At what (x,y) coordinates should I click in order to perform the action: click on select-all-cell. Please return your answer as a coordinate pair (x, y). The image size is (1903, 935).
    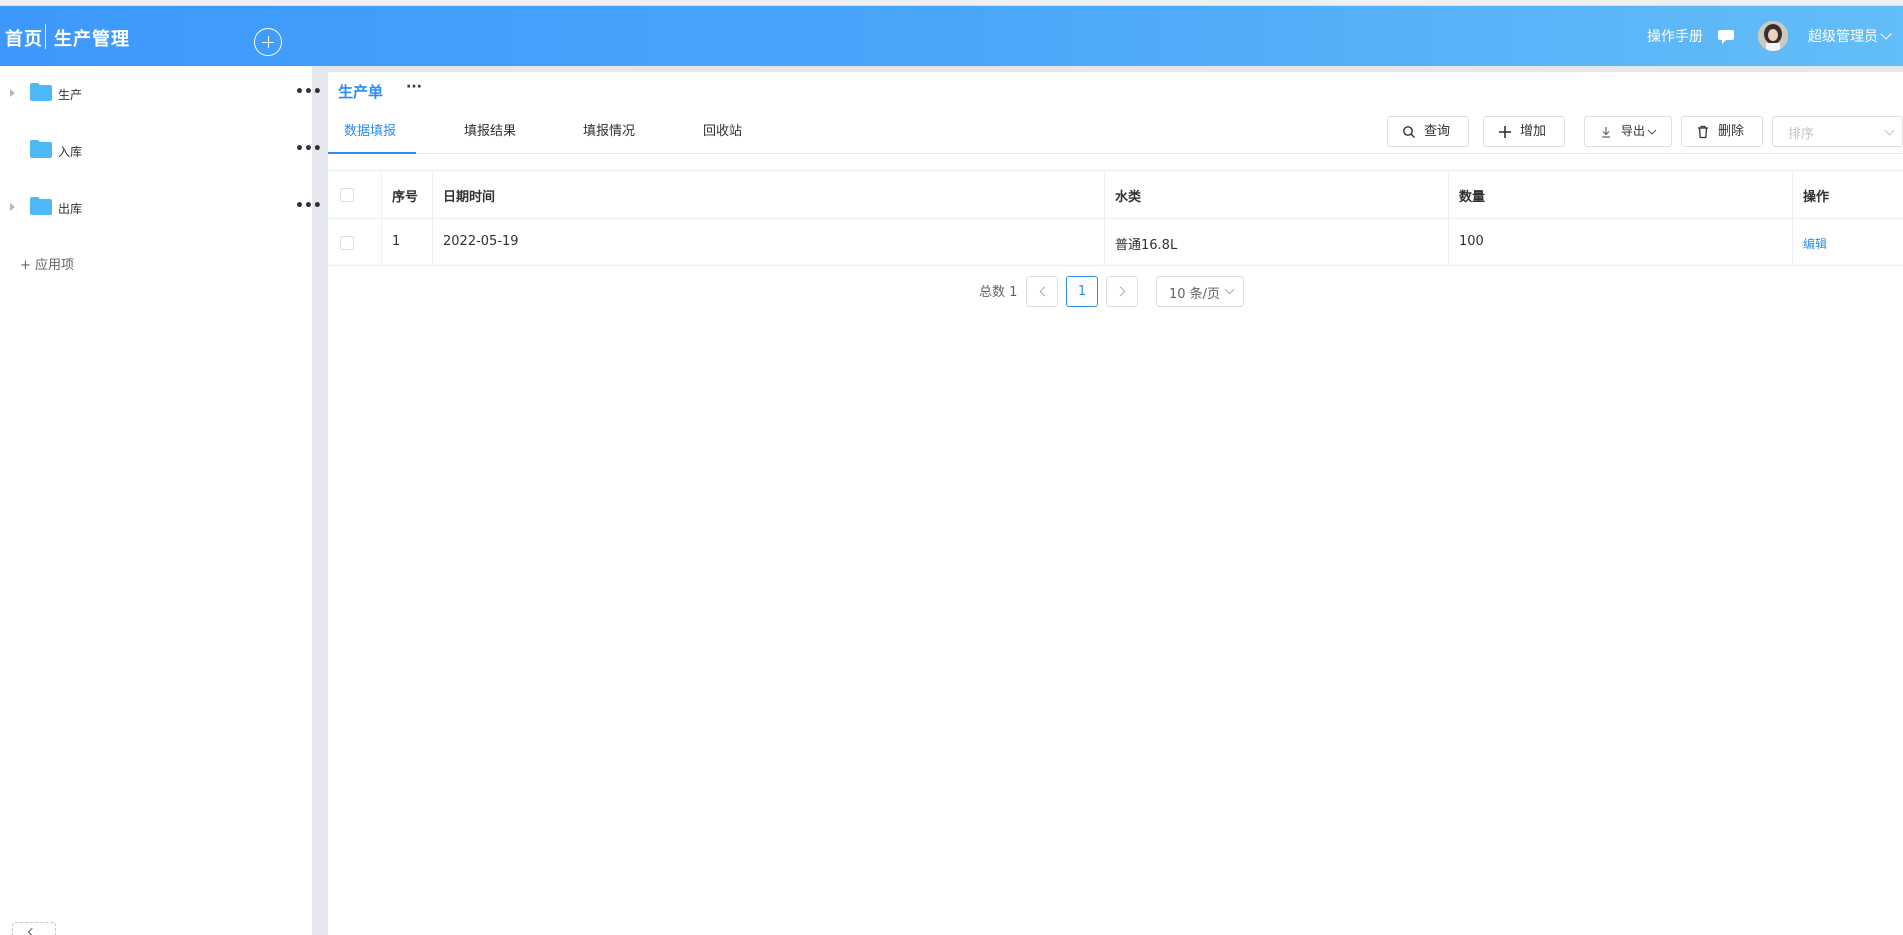
    Looking at the image, I should click on (355, 194).